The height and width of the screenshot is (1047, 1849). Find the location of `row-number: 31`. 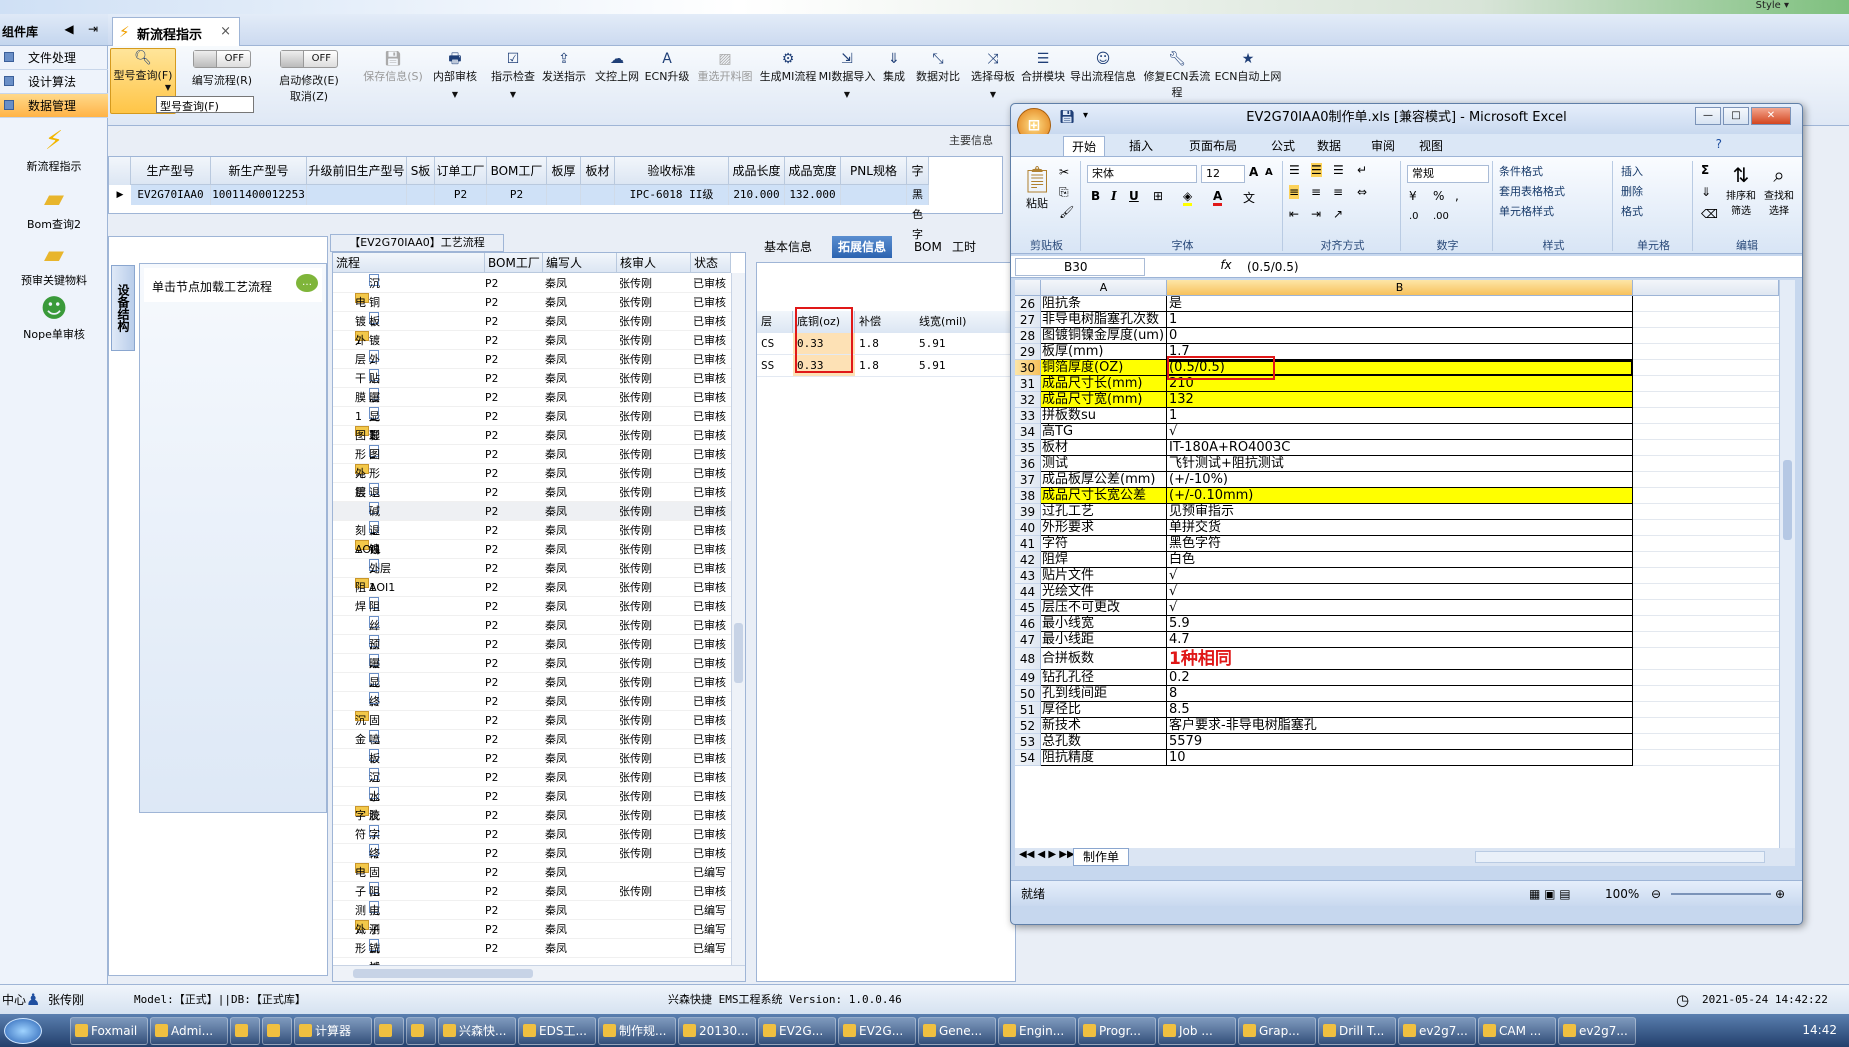

row-number: 31 is located at coordinates (1028, 384).